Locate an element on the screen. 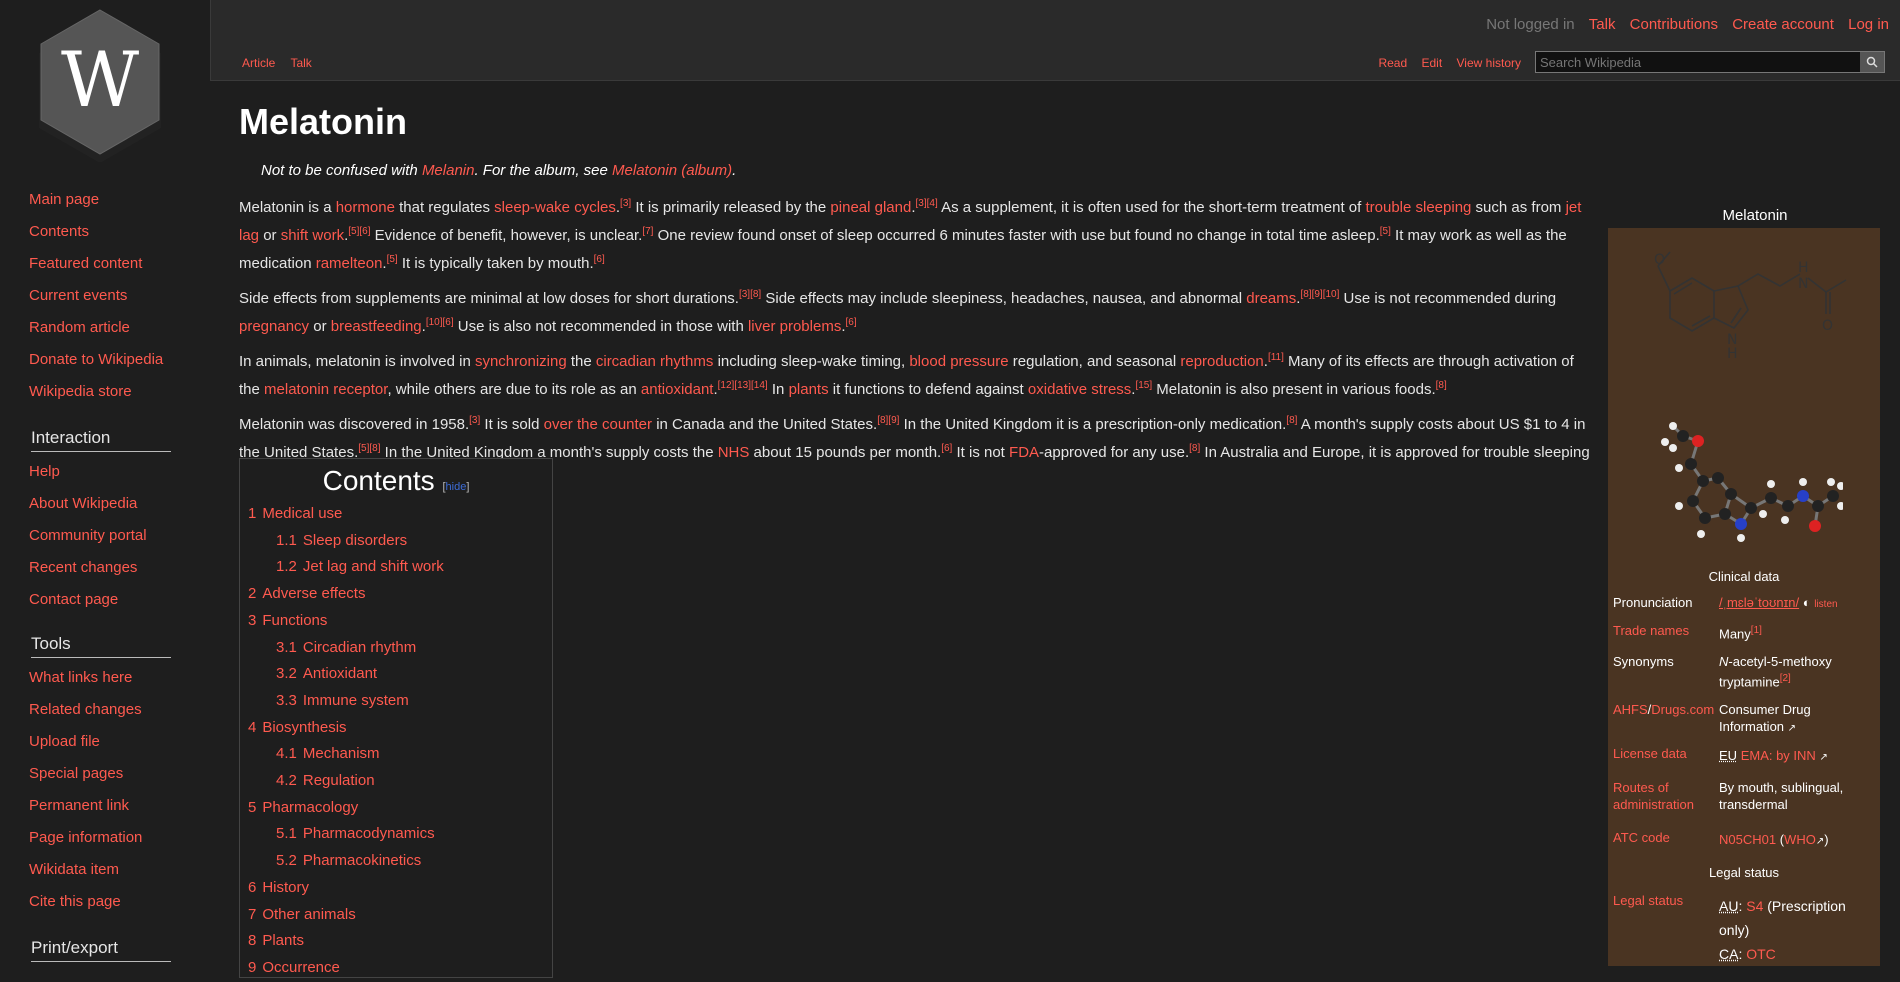 This screenshot has height=982, width=1900. article-link: hormone is located at coordinates (365, 207).